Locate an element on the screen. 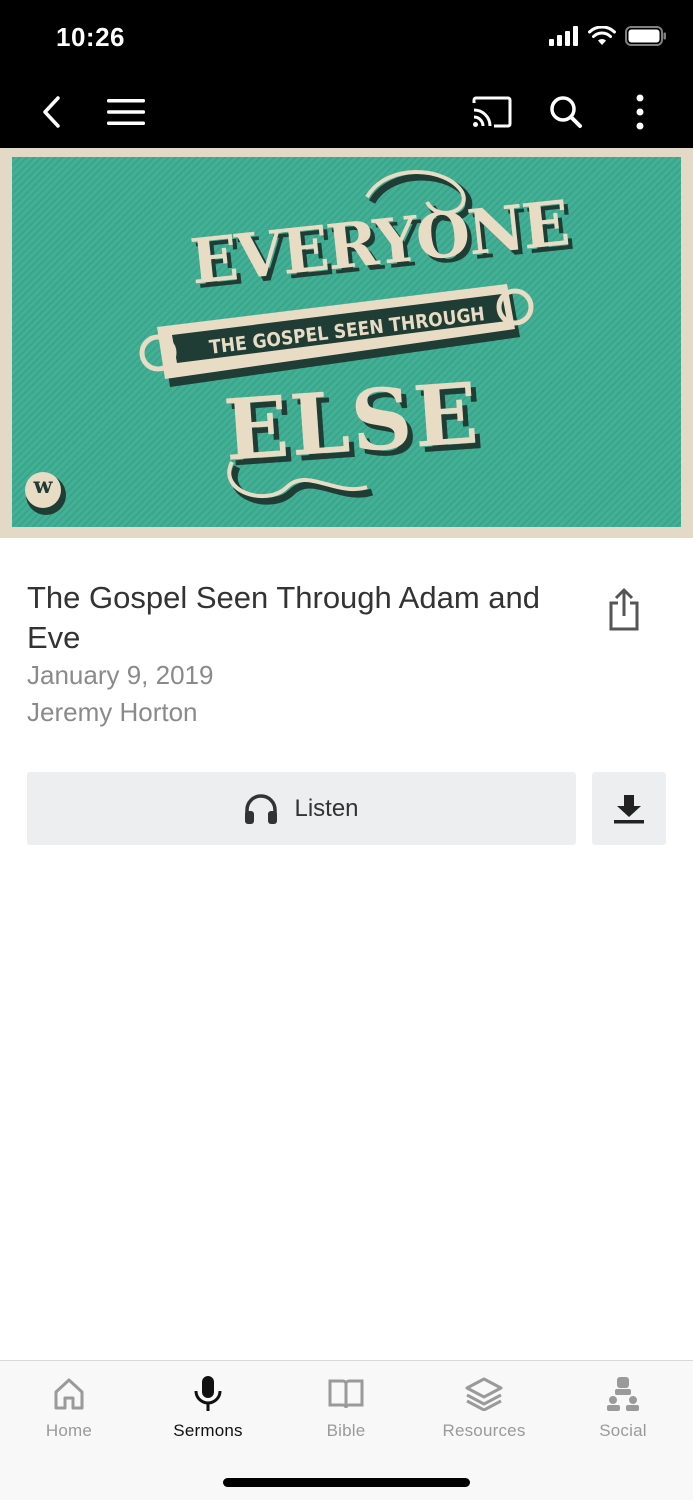 This screenshot has height=1500, width=693. status-icons is located at coordinates (608, 36).